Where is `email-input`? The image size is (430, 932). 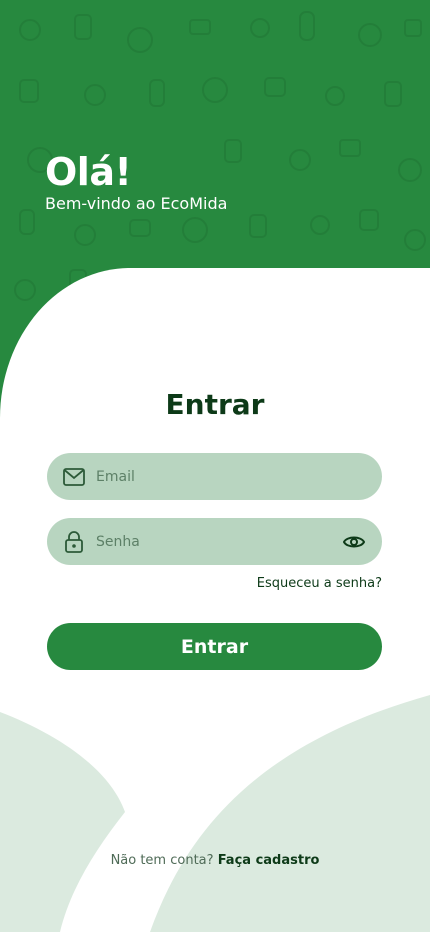
email-input is located at coordinates (239, 476).